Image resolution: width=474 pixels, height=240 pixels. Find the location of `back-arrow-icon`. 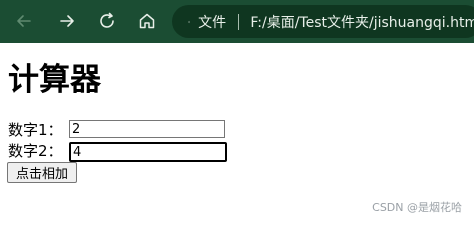

back-arrow-icon is located at coordinates (24, 21).